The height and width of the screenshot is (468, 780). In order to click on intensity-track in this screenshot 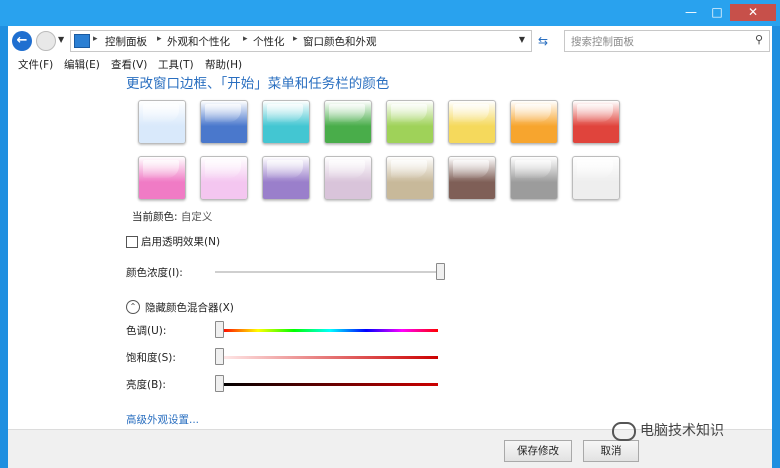, I will do `click(326, 272)`.